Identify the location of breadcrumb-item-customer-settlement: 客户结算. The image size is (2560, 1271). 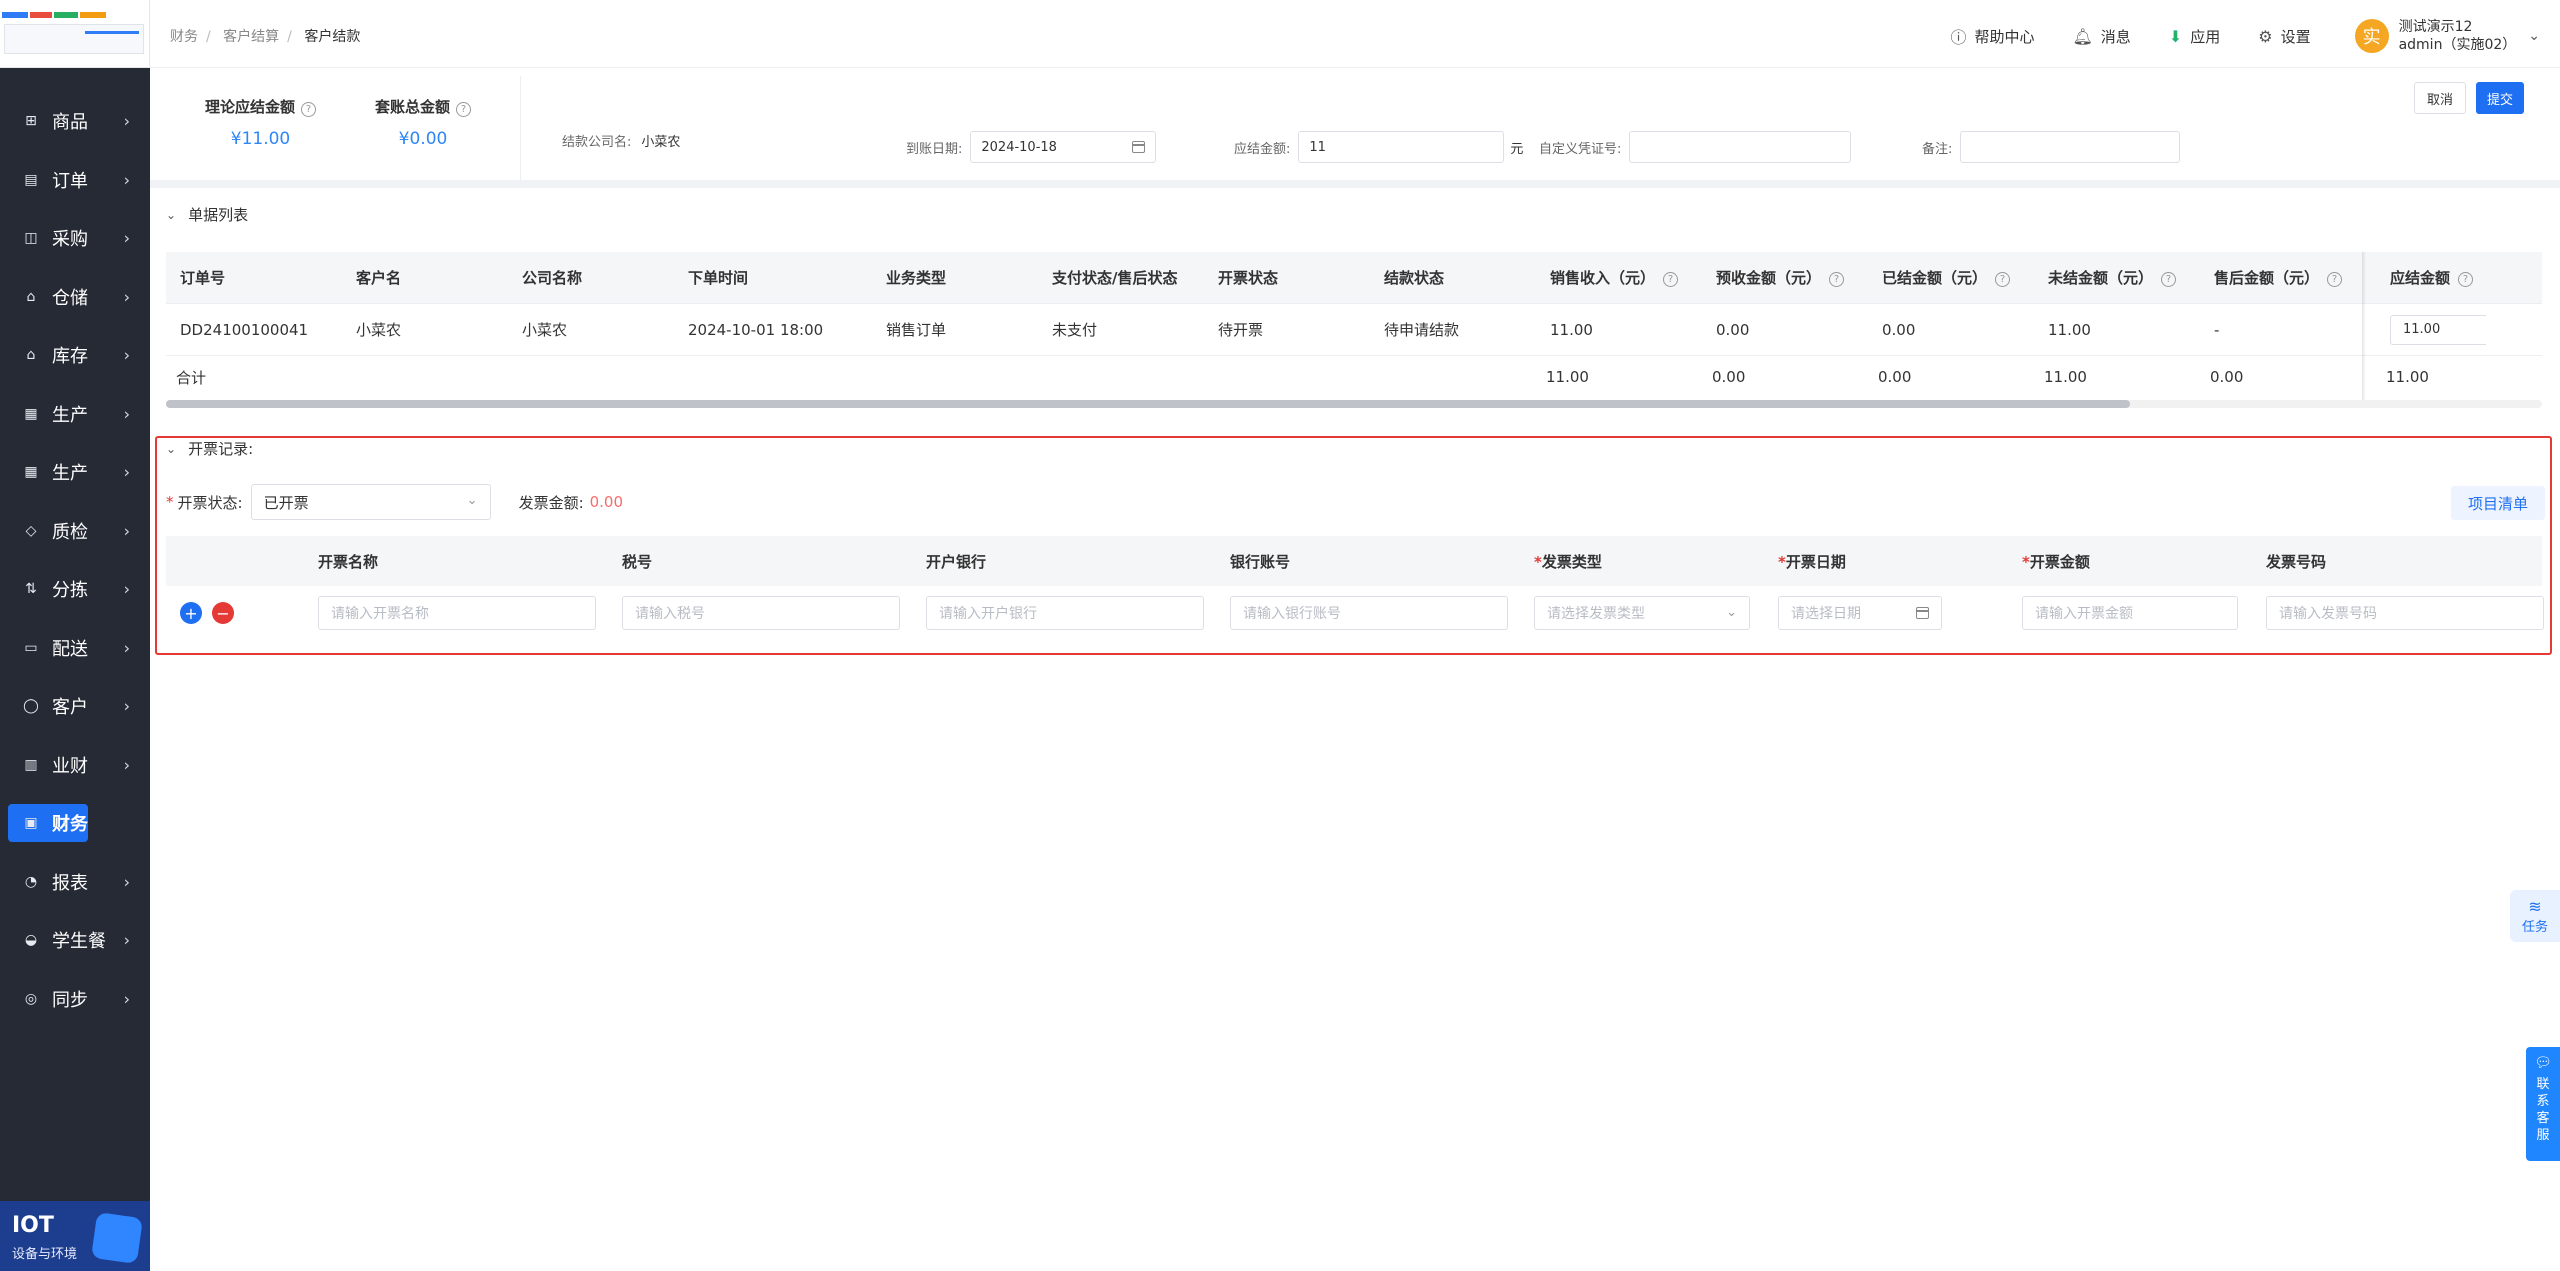
(251, 37).